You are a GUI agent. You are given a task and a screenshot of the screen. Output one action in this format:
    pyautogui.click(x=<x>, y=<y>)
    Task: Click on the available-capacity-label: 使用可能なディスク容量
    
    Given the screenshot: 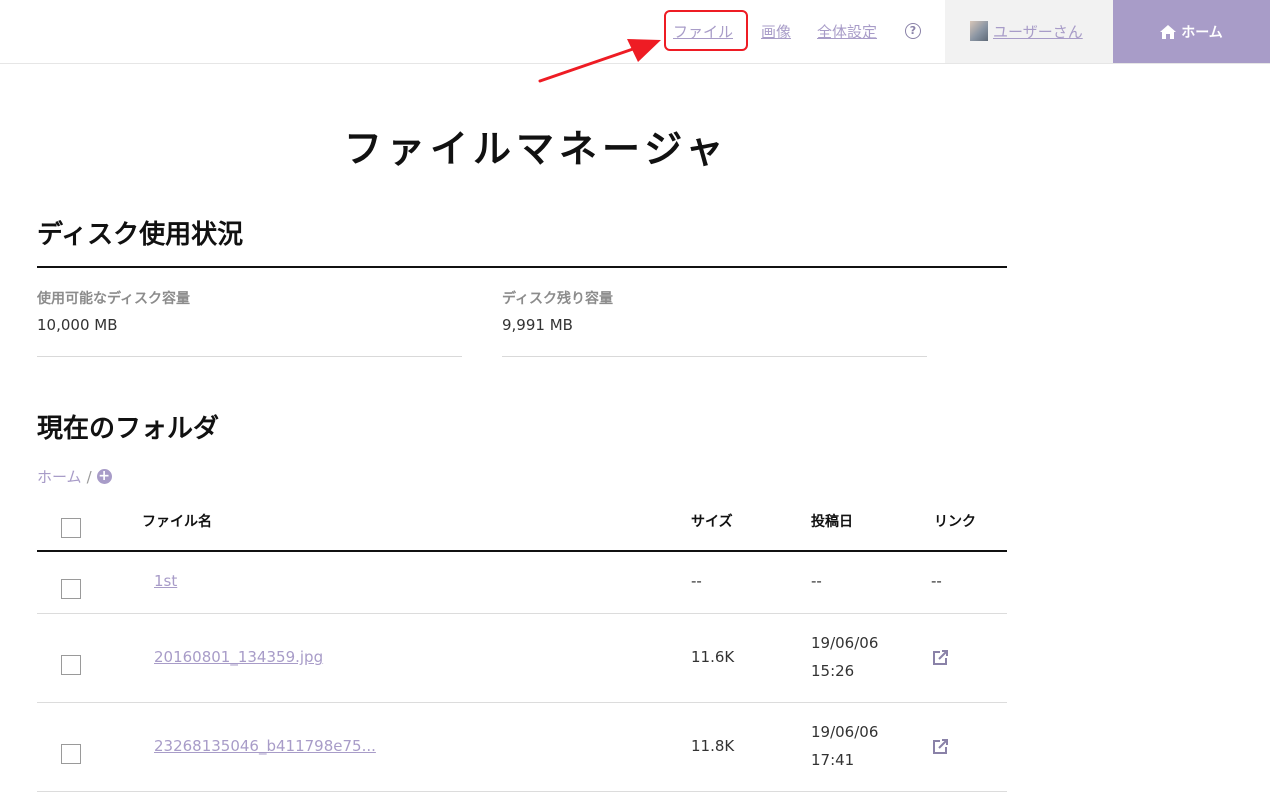 What is the action you would take?
    pyautogui.click(x=114, y=299)
    